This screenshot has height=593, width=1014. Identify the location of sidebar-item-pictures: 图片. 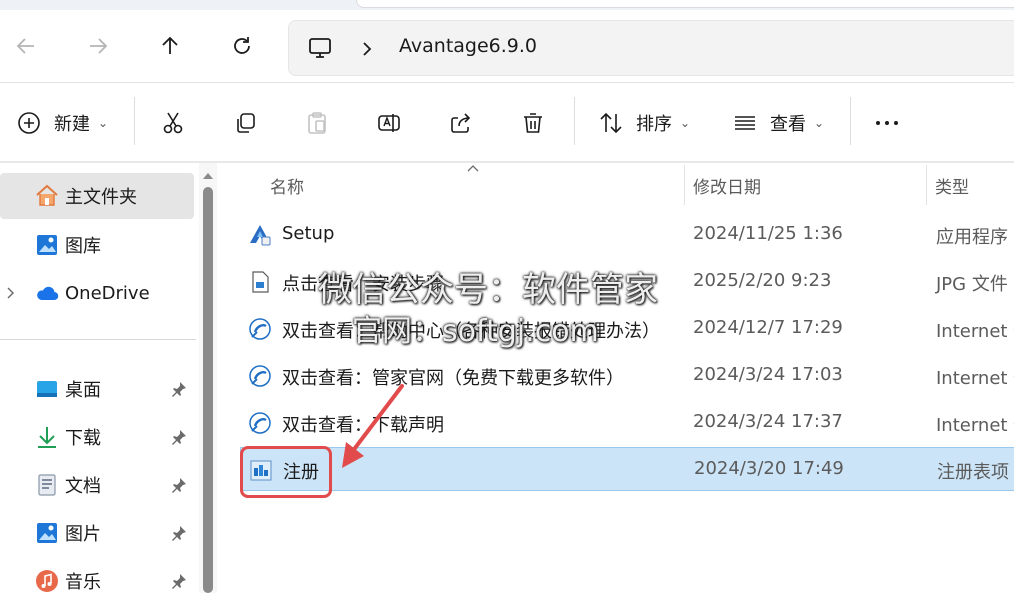
(97, 533).